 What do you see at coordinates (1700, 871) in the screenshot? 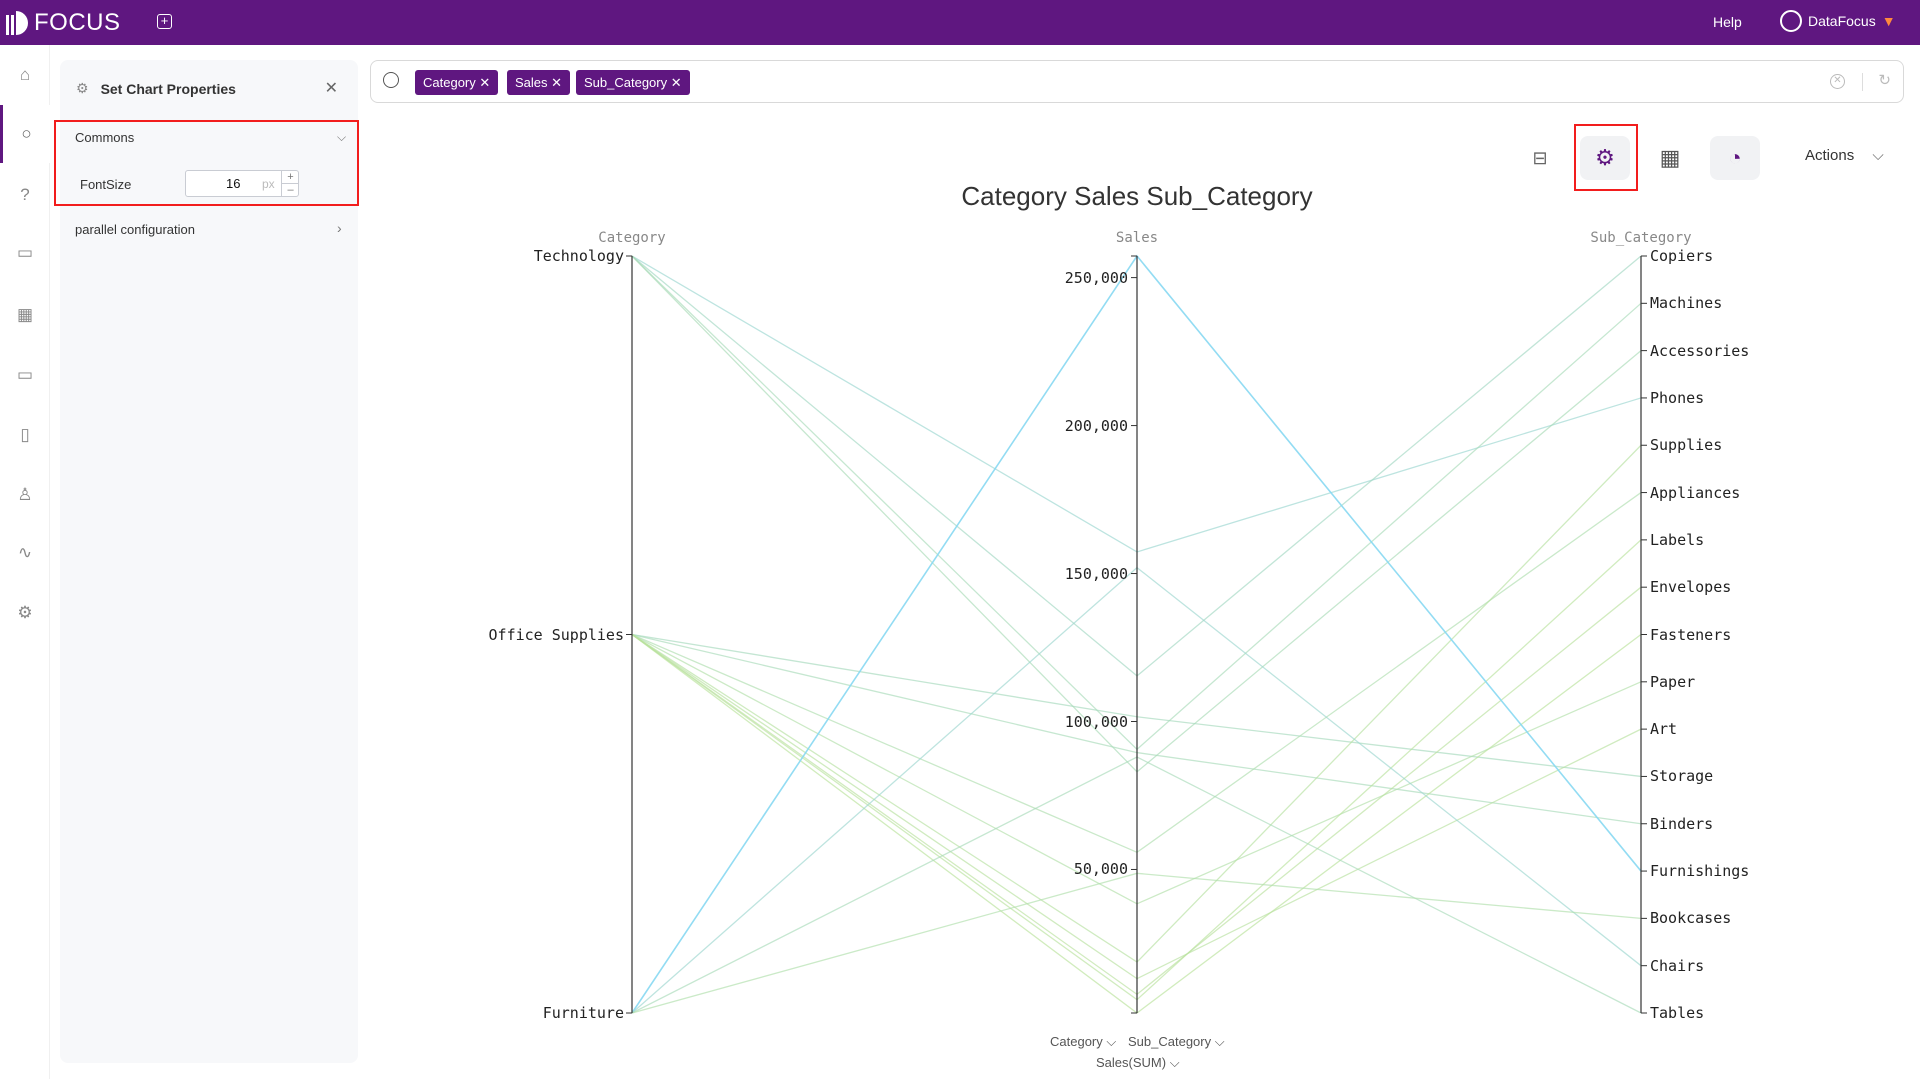
I see `sub-category-tick-label: Furnishings` at bounding box center [1700, 871].